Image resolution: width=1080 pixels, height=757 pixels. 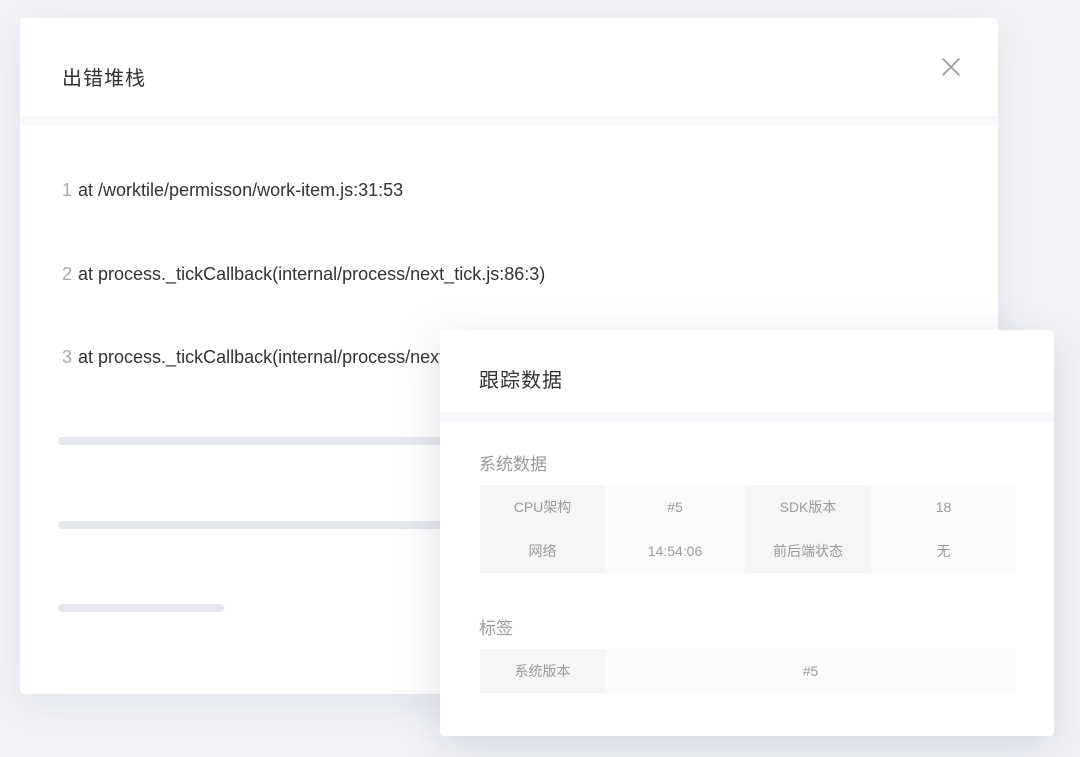 What do you see at coordinates (810, 671) in the screenshot?
I see `system-version-value: #5` at bounding box center [810, 671].